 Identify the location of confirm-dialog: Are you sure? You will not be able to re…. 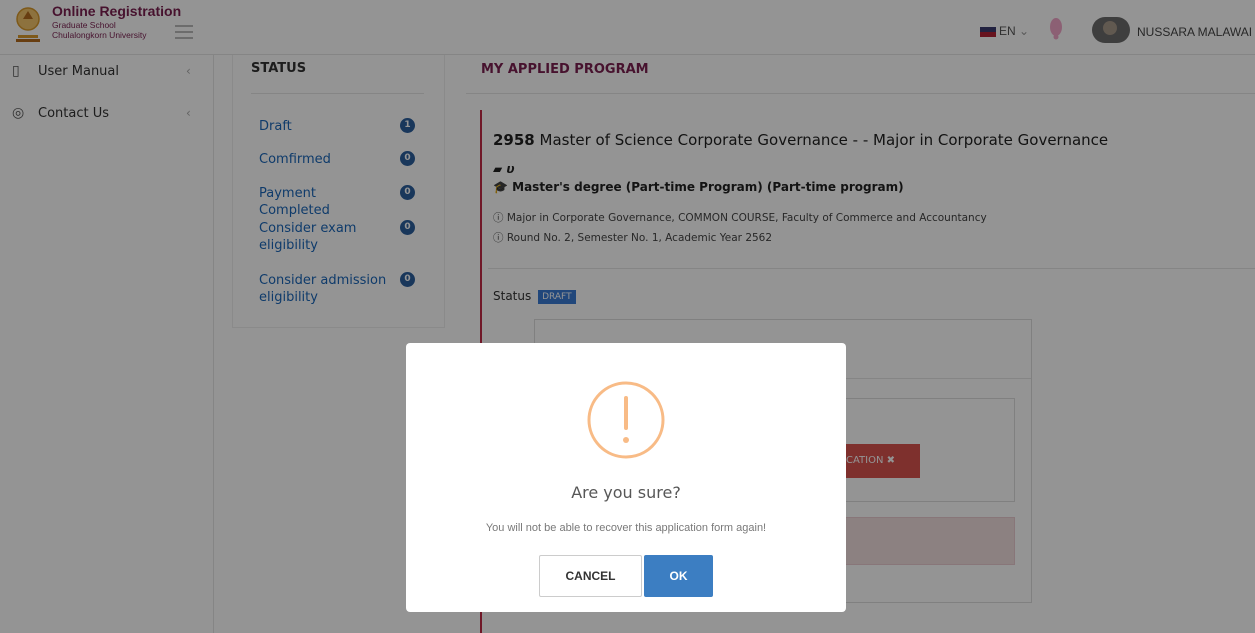
(626, 477).